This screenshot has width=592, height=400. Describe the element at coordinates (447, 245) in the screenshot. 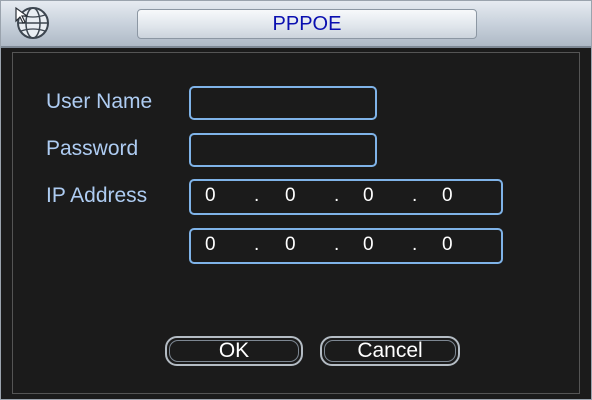

I see `ip2-octet-4: 0` at that location.